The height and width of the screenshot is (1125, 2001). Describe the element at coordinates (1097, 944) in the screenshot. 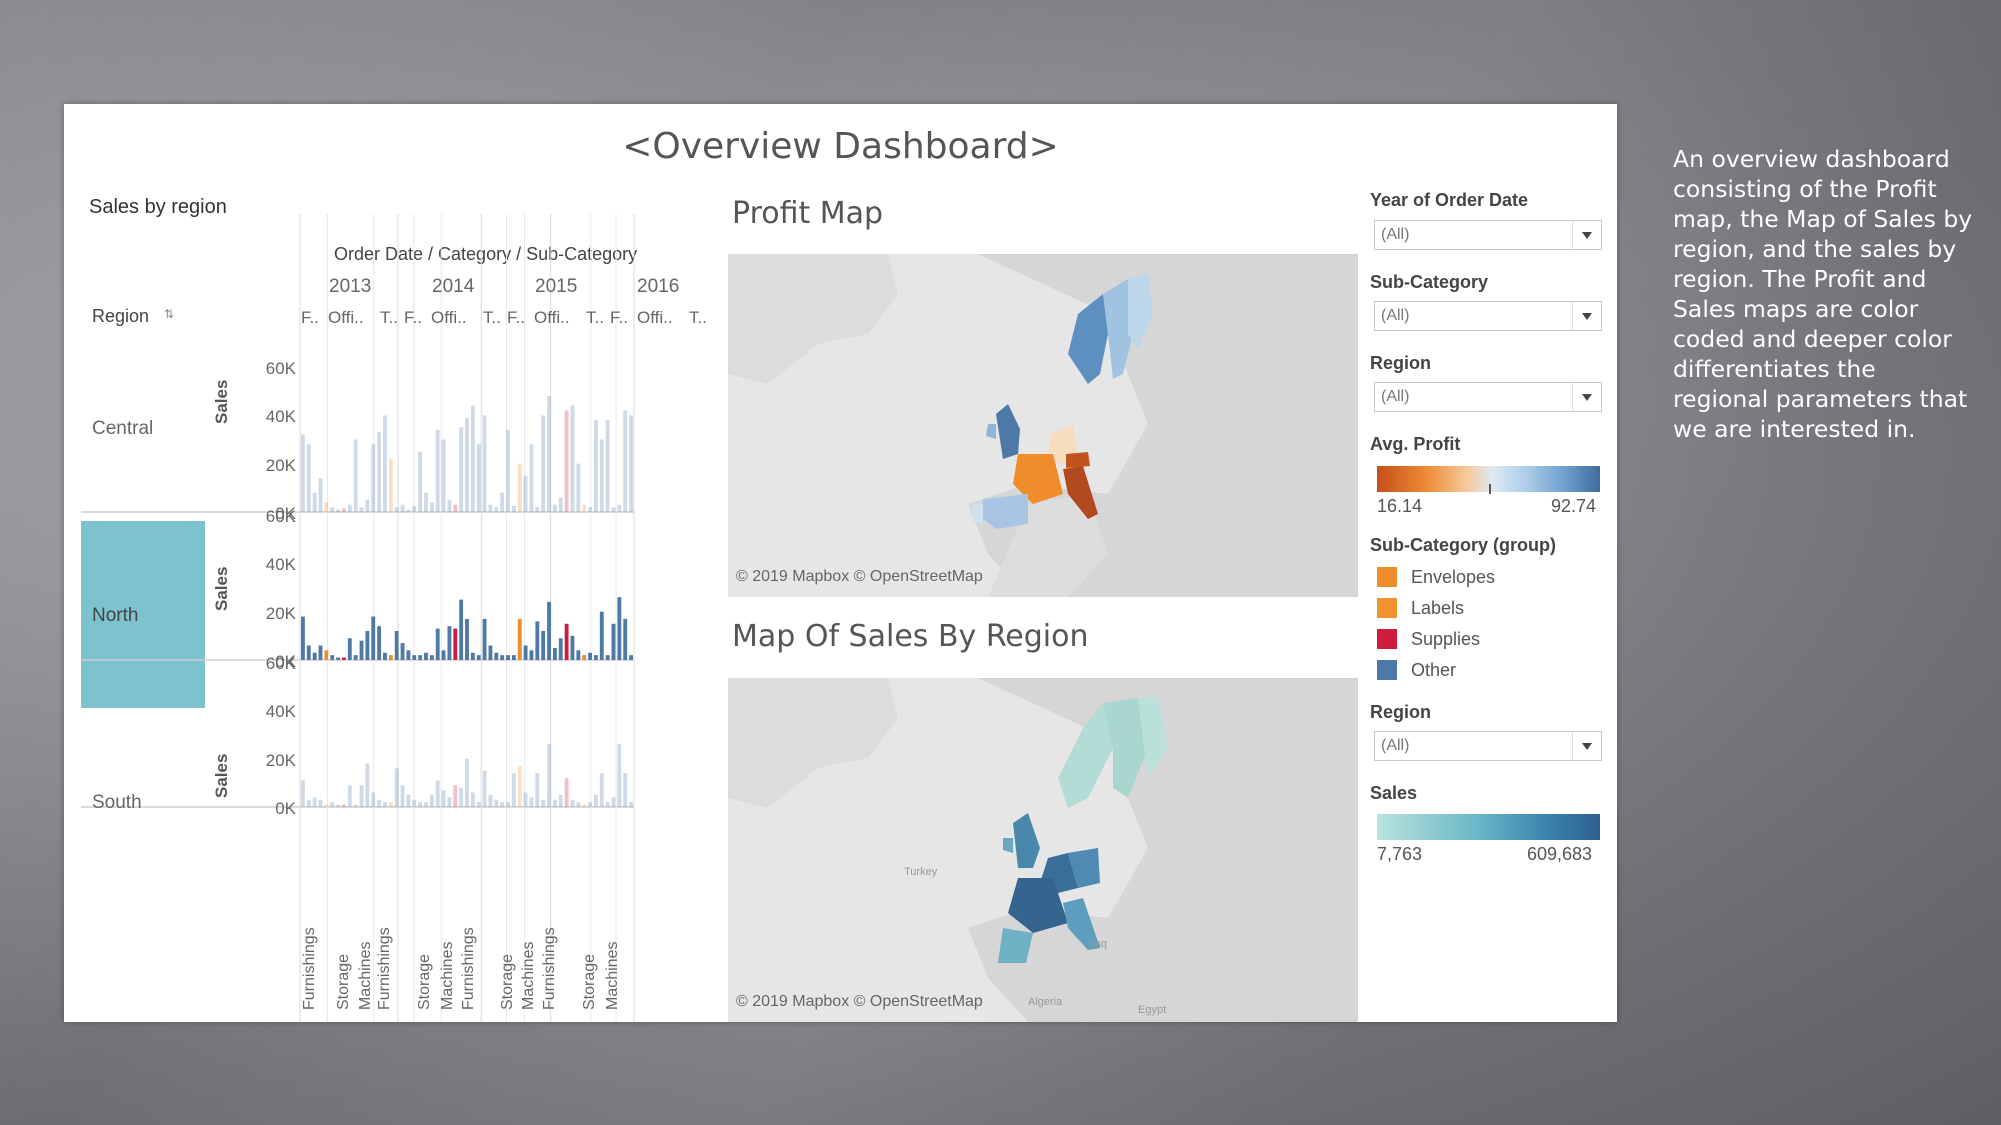

I see `place-label-iraq: Iraq` at that location.